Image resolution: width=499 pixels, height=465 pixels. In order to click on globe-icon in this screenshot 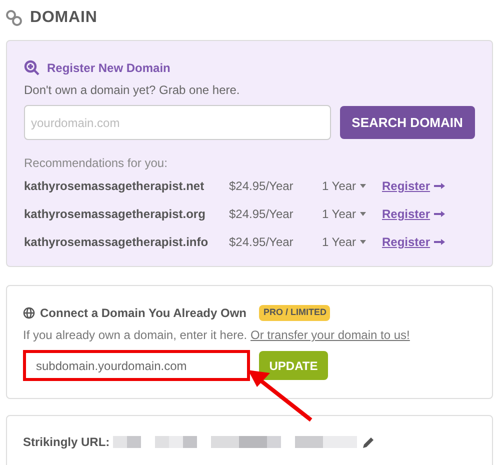, I will do `click(29, 313)`.